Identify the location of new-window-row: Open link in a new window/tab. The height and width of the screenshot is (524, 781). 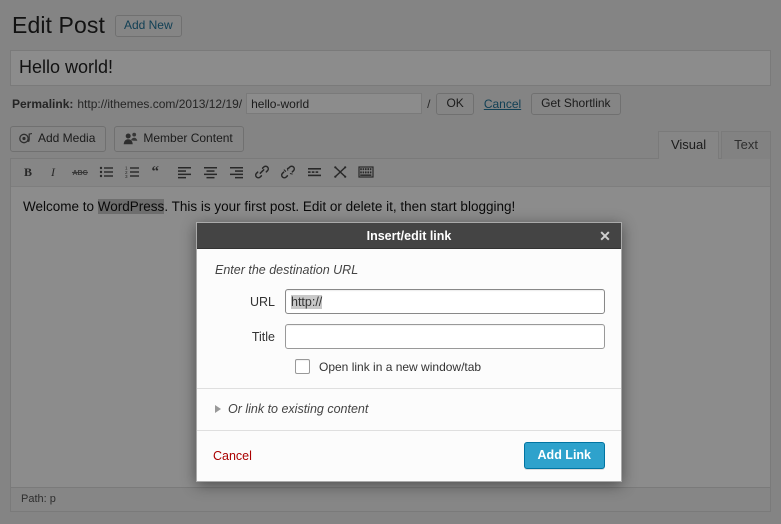
(409, 366).